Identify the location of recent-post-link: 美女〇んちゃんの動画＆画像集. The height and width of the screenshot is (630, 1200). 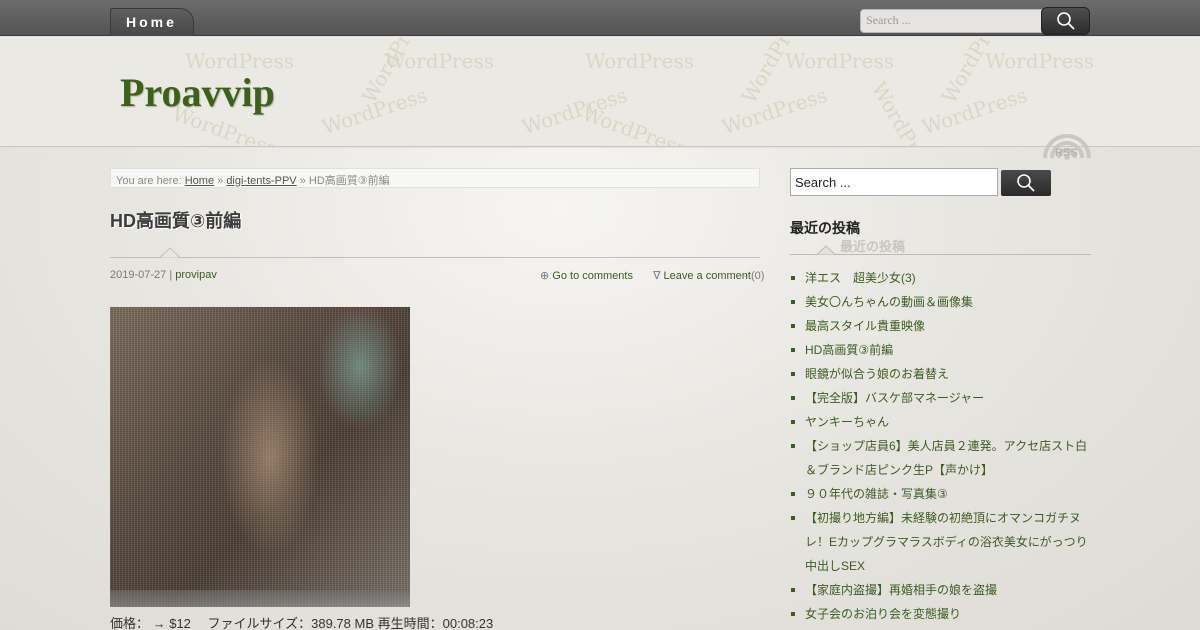
(942, 302).